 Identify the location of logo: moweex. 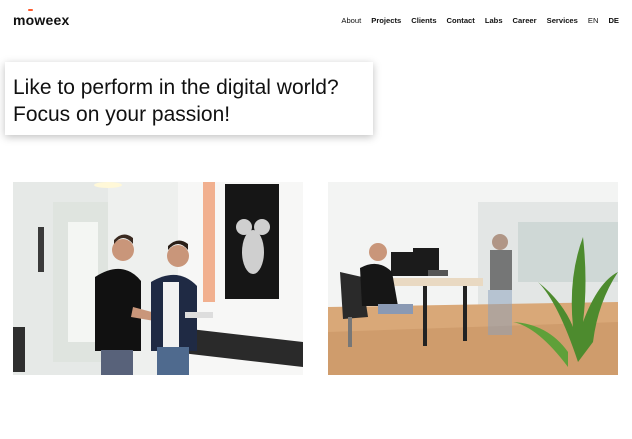
(41, 18).